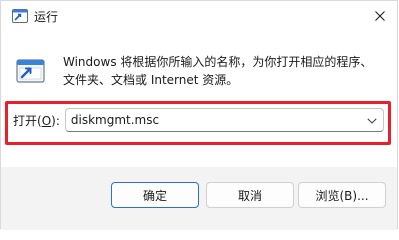  I want to click on window-title: 运行, so click(46, 17).